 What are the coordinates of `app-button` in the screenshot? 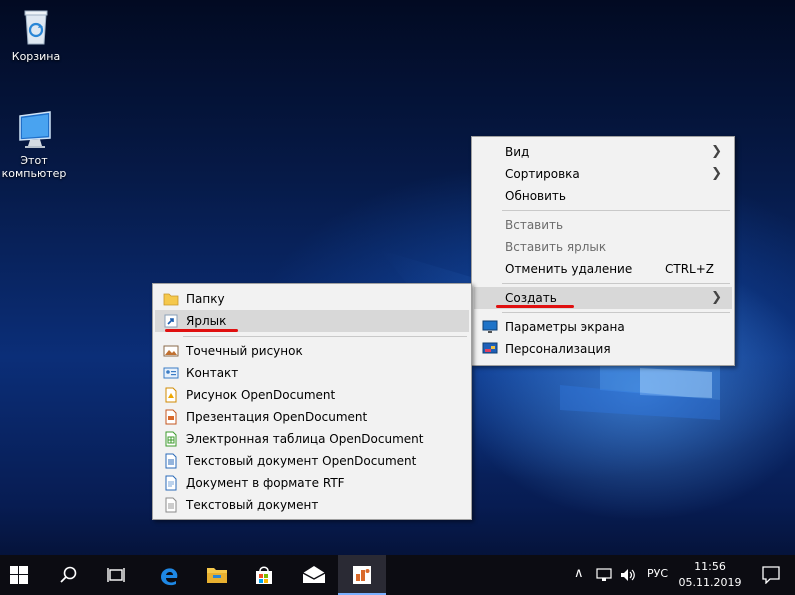 It's located at (362, 575).